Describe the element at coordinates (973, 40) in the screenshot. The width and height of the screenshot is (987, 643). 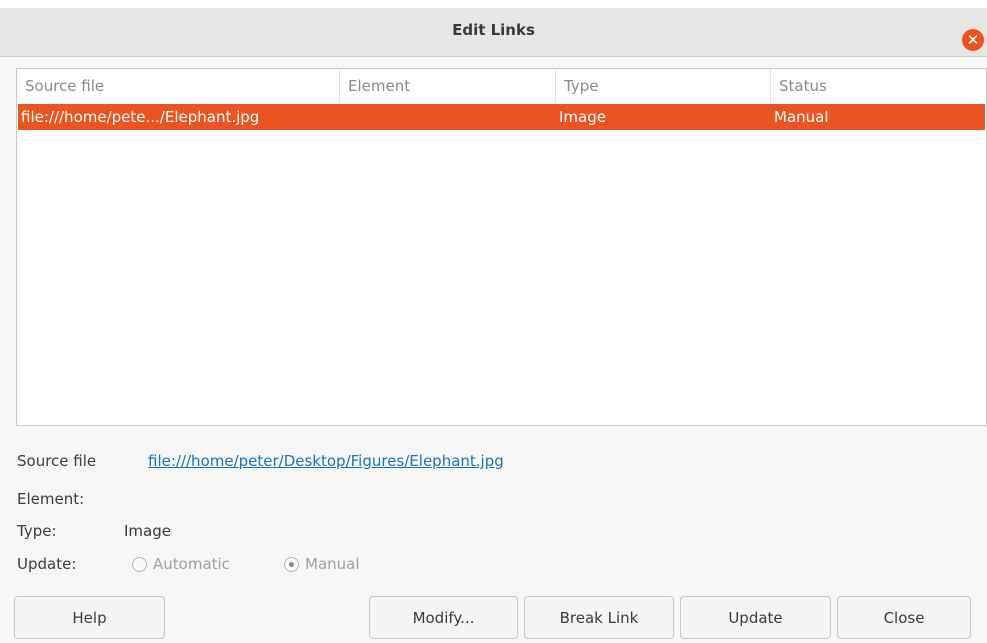
I see `close-icon: ✕` at that location.